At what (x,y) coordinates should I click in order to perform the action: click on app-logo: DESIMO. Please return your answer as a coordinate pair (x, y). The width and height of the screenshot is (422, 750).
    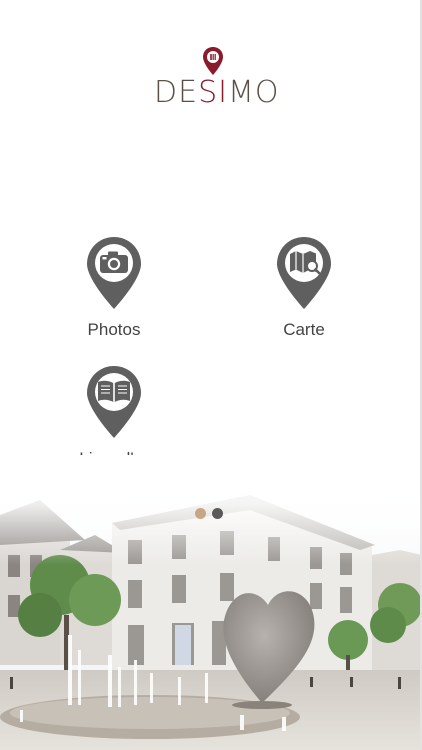
    Looking at the image, I should click on (214, 78).